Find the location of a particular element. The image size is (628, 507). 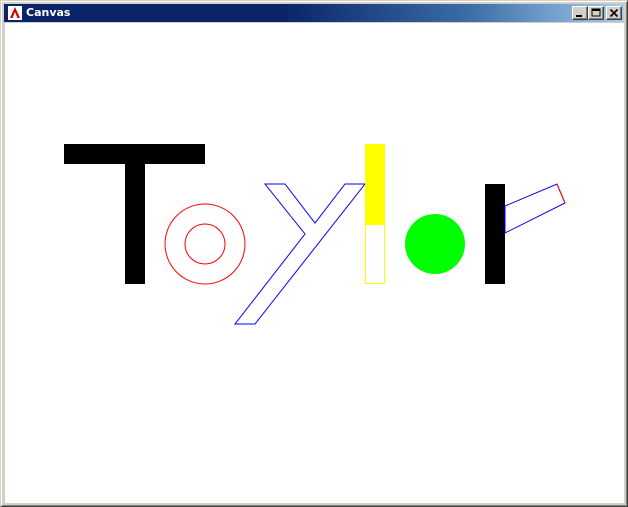

window-title: Canvas is located at coordinates (48, 12).